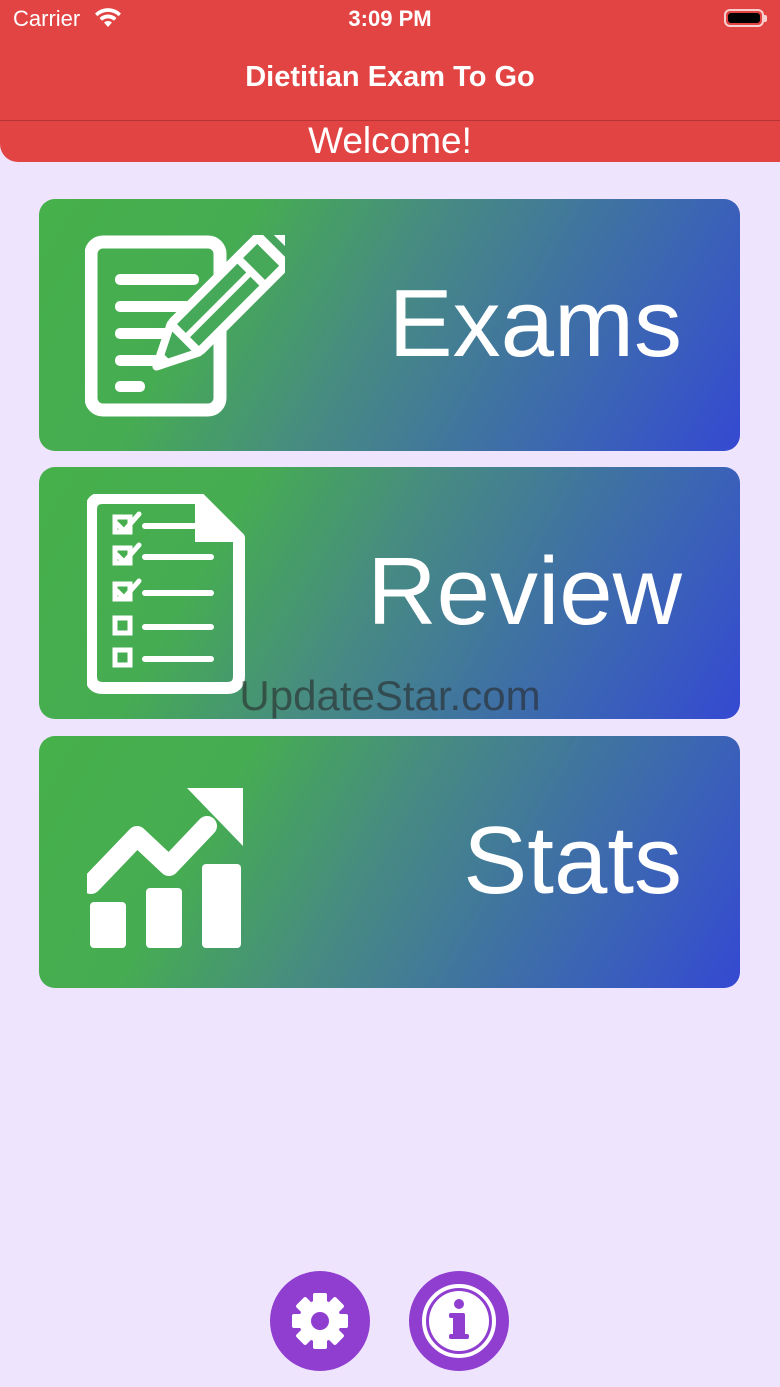 Image resolution: width=780 pixels, height=1387 pixels. I want to click on review-label: Review, so click(524, 591).